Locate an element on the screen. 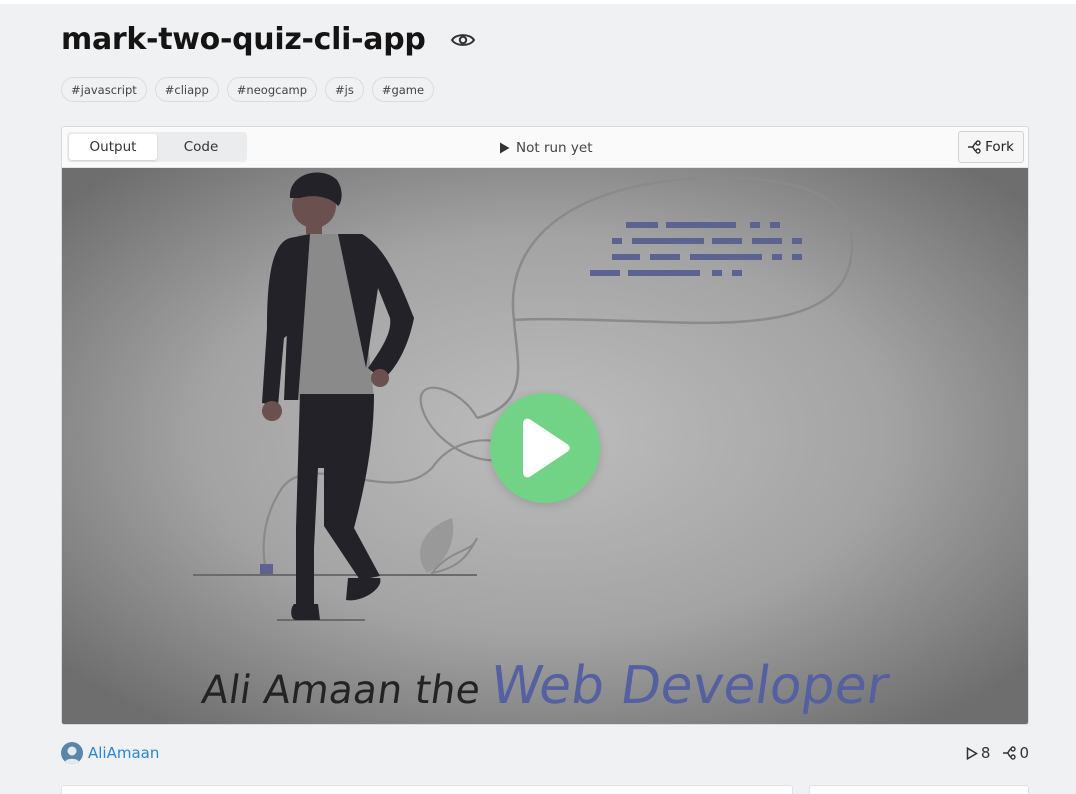  title-row: mark-two-quiz-cli-app is located at coordinates (268, 39).